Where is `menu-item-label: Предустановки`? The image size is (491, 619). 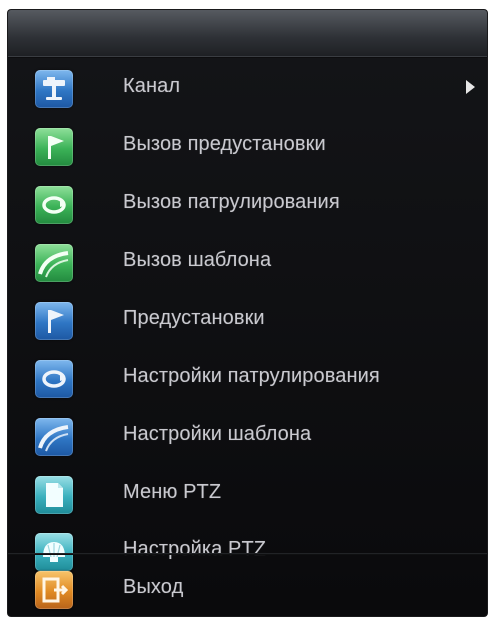 menu-item-label: Предустановки is located at coordinates (194, 318).